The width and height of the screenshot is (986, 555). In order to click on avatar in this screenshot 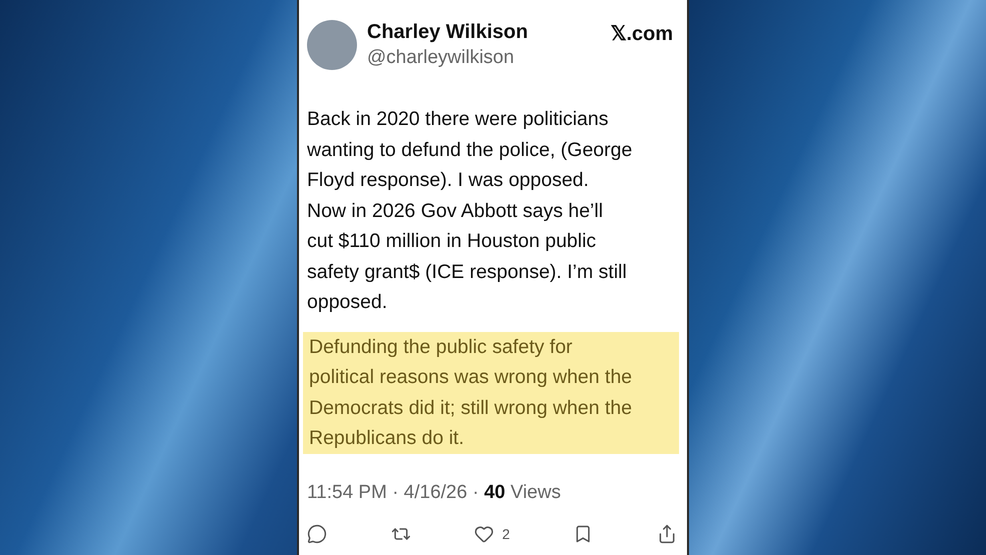, I will do `click(332, 45)`.